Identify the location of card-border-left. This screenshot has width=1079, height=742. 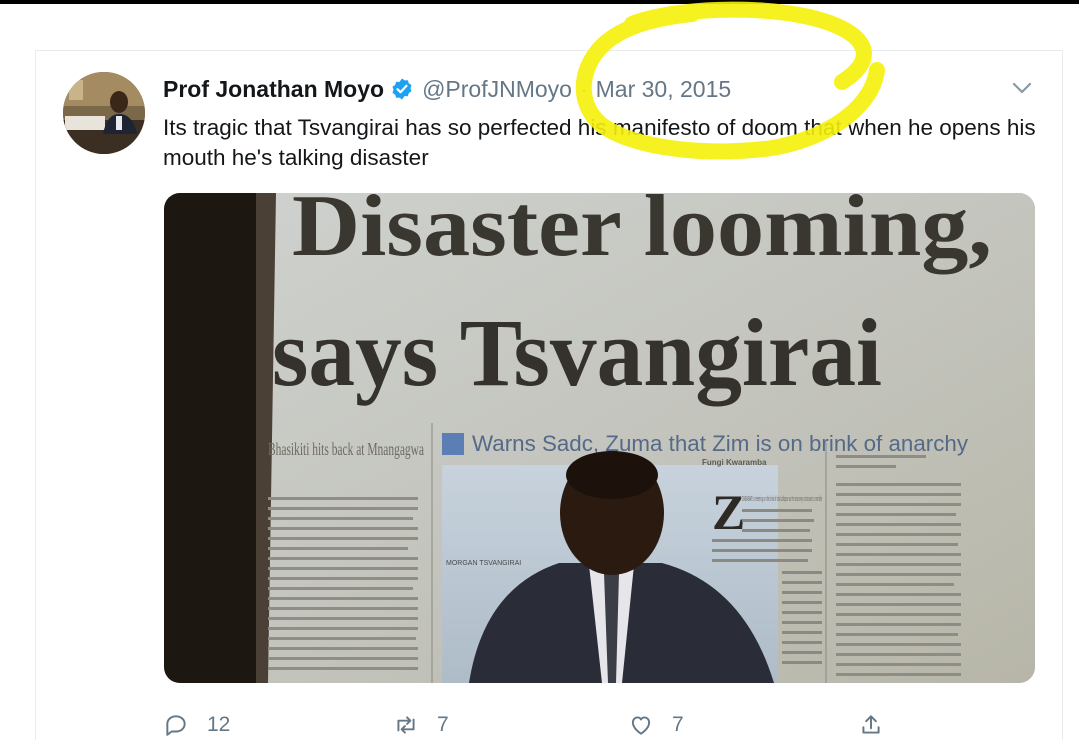
(35, 395).